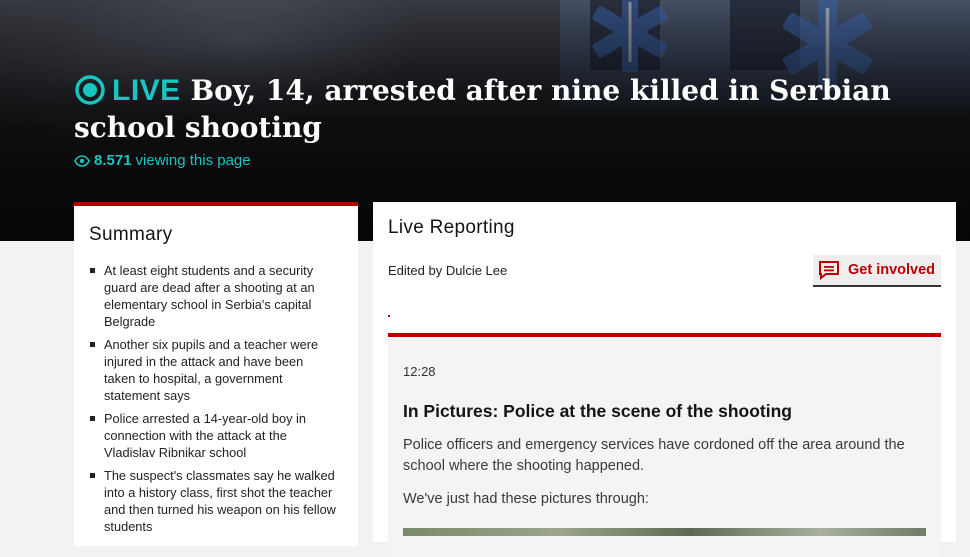  What do you see at coordinates (892, 270) in the screenshot?
I see `get-involved-label: Get involved` at bounding box center [892, 270].